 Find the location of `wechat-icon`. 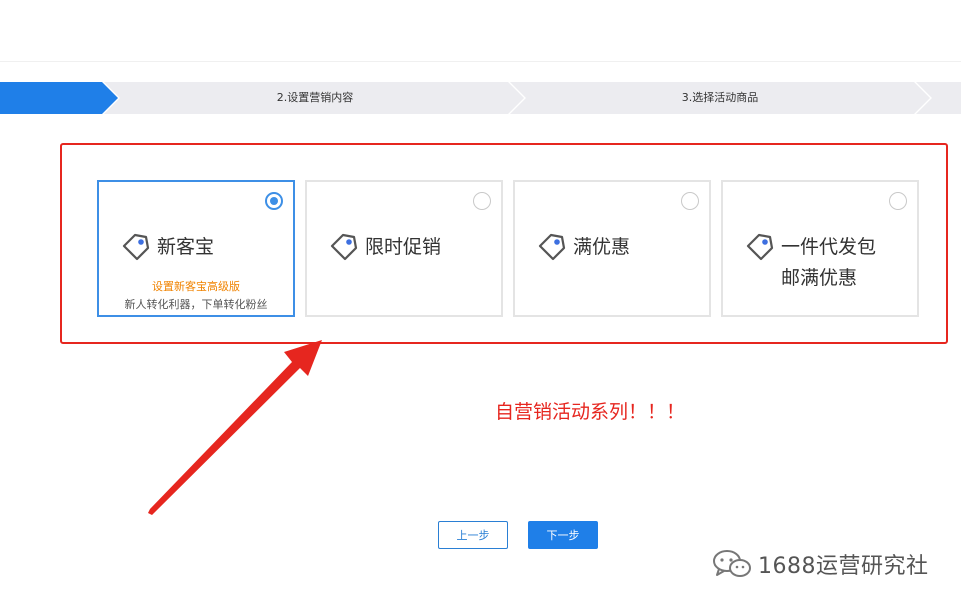

wechat-icon is located at coordinates (732, 563).